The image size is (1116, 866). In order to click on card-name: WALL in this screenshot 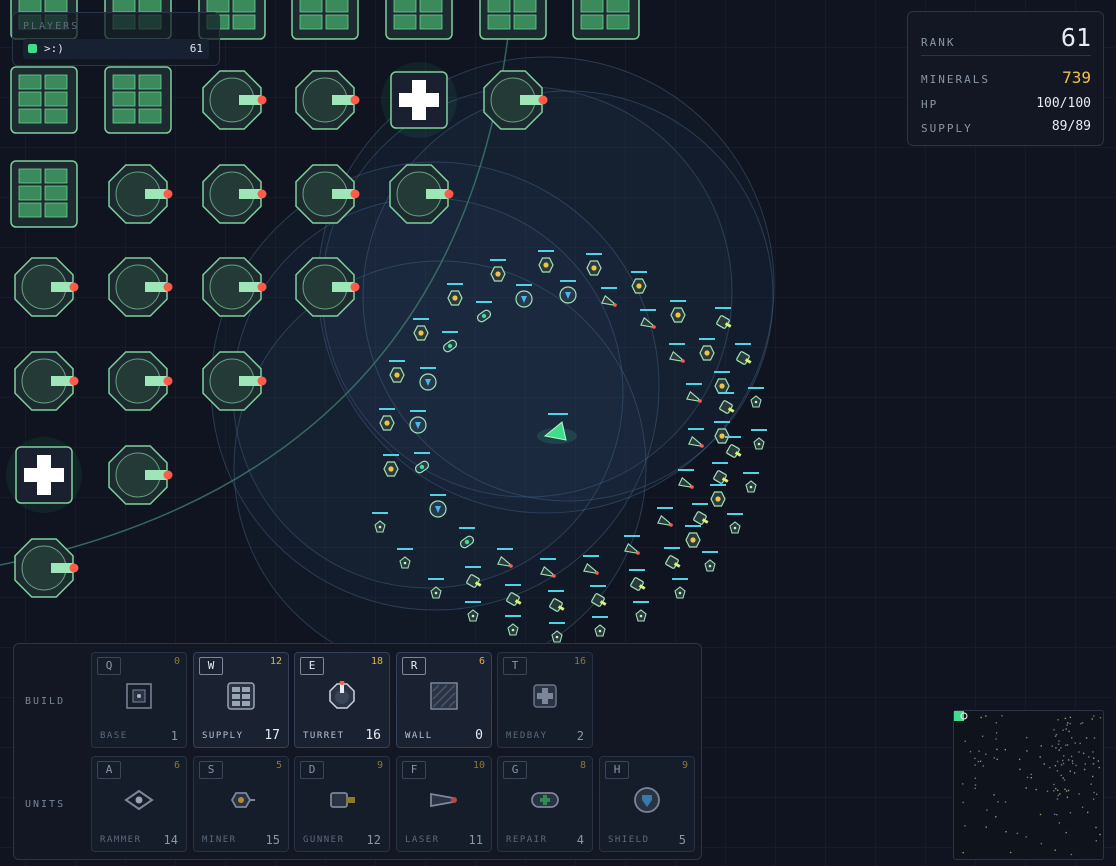, I will do `click(419, 736)`.